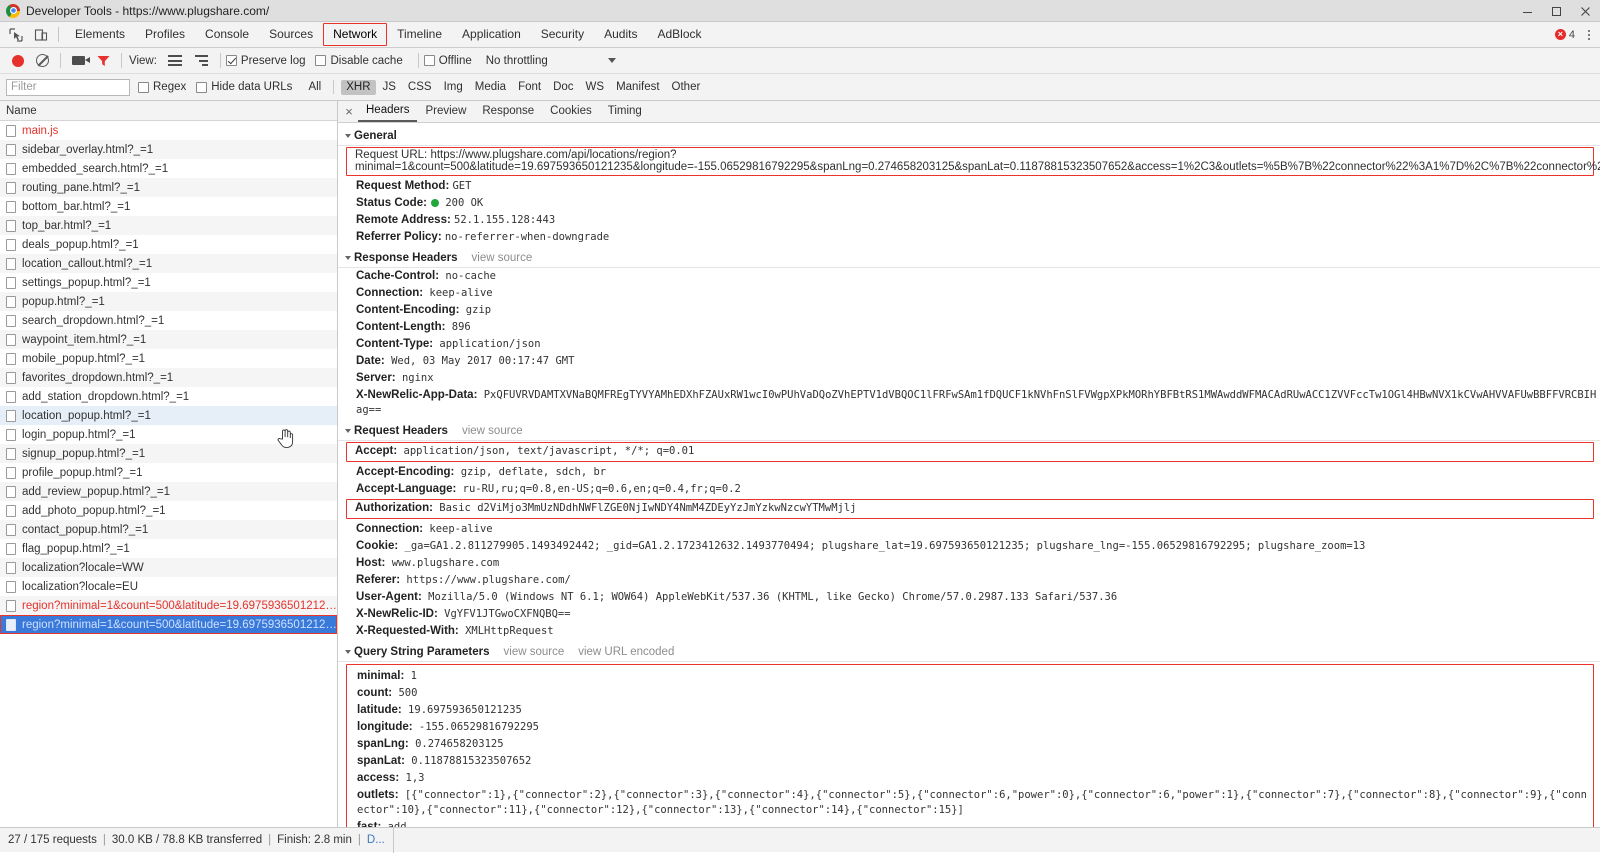 The height and width of the screenshot is (856, 1600). I want to click on filter-input, so click(68, 87).